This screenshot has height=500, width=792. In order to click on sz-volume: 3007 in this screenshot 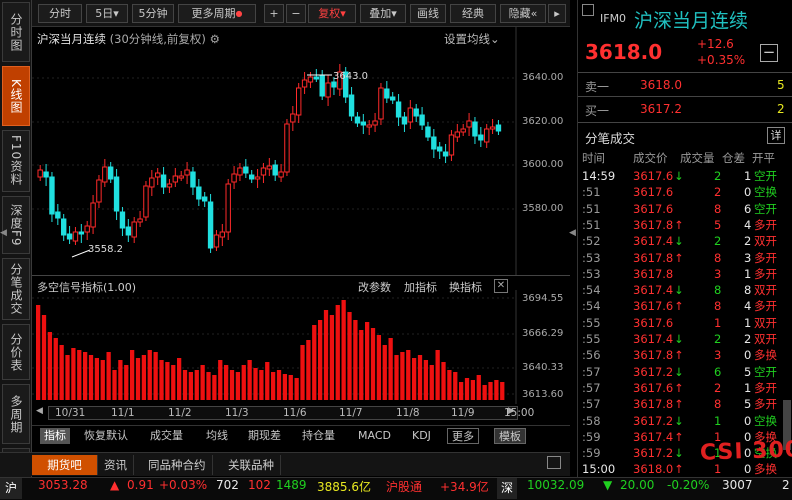, I will do `click(737, 485)`.